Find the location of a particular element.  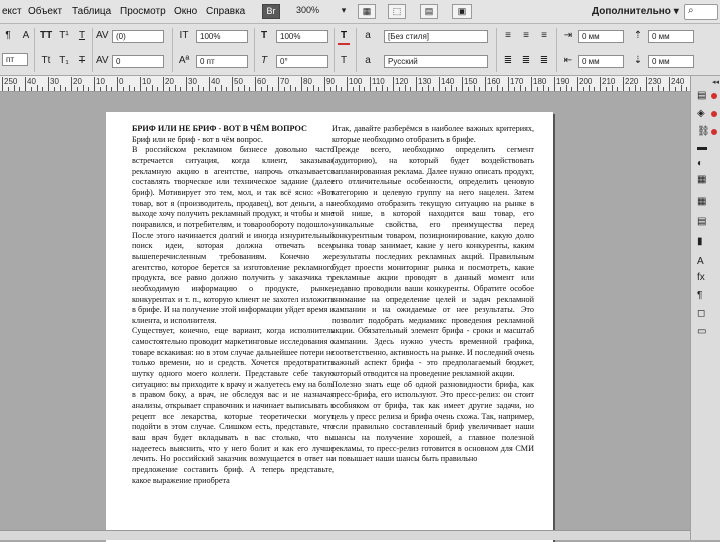

menu-window: Окно is located at coordinates (185, 11).